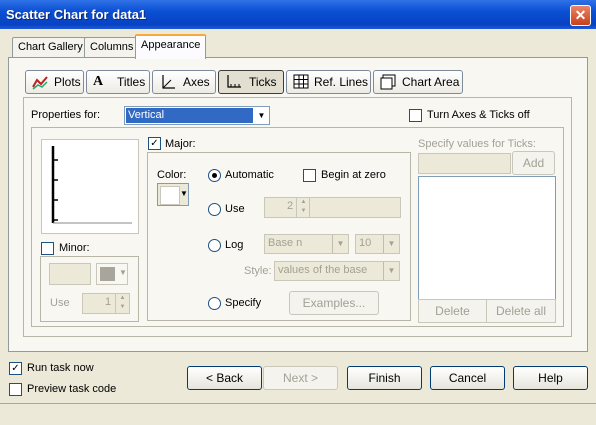 Image resolution: width=596 pixels, height=425 pixels. I want to click on run-task-now-label: Run task now, so click(60, 368).